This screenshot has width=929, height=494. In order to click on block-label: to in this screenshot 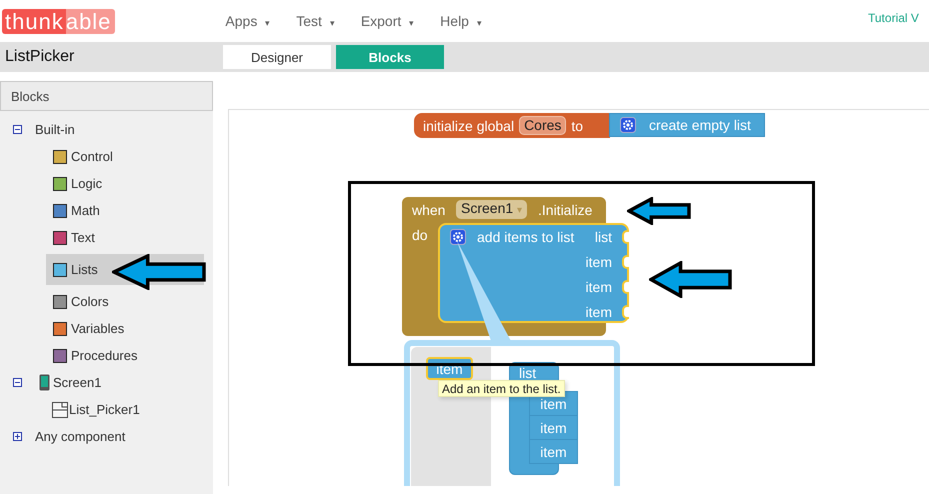, I will do `click(577, 126)`.